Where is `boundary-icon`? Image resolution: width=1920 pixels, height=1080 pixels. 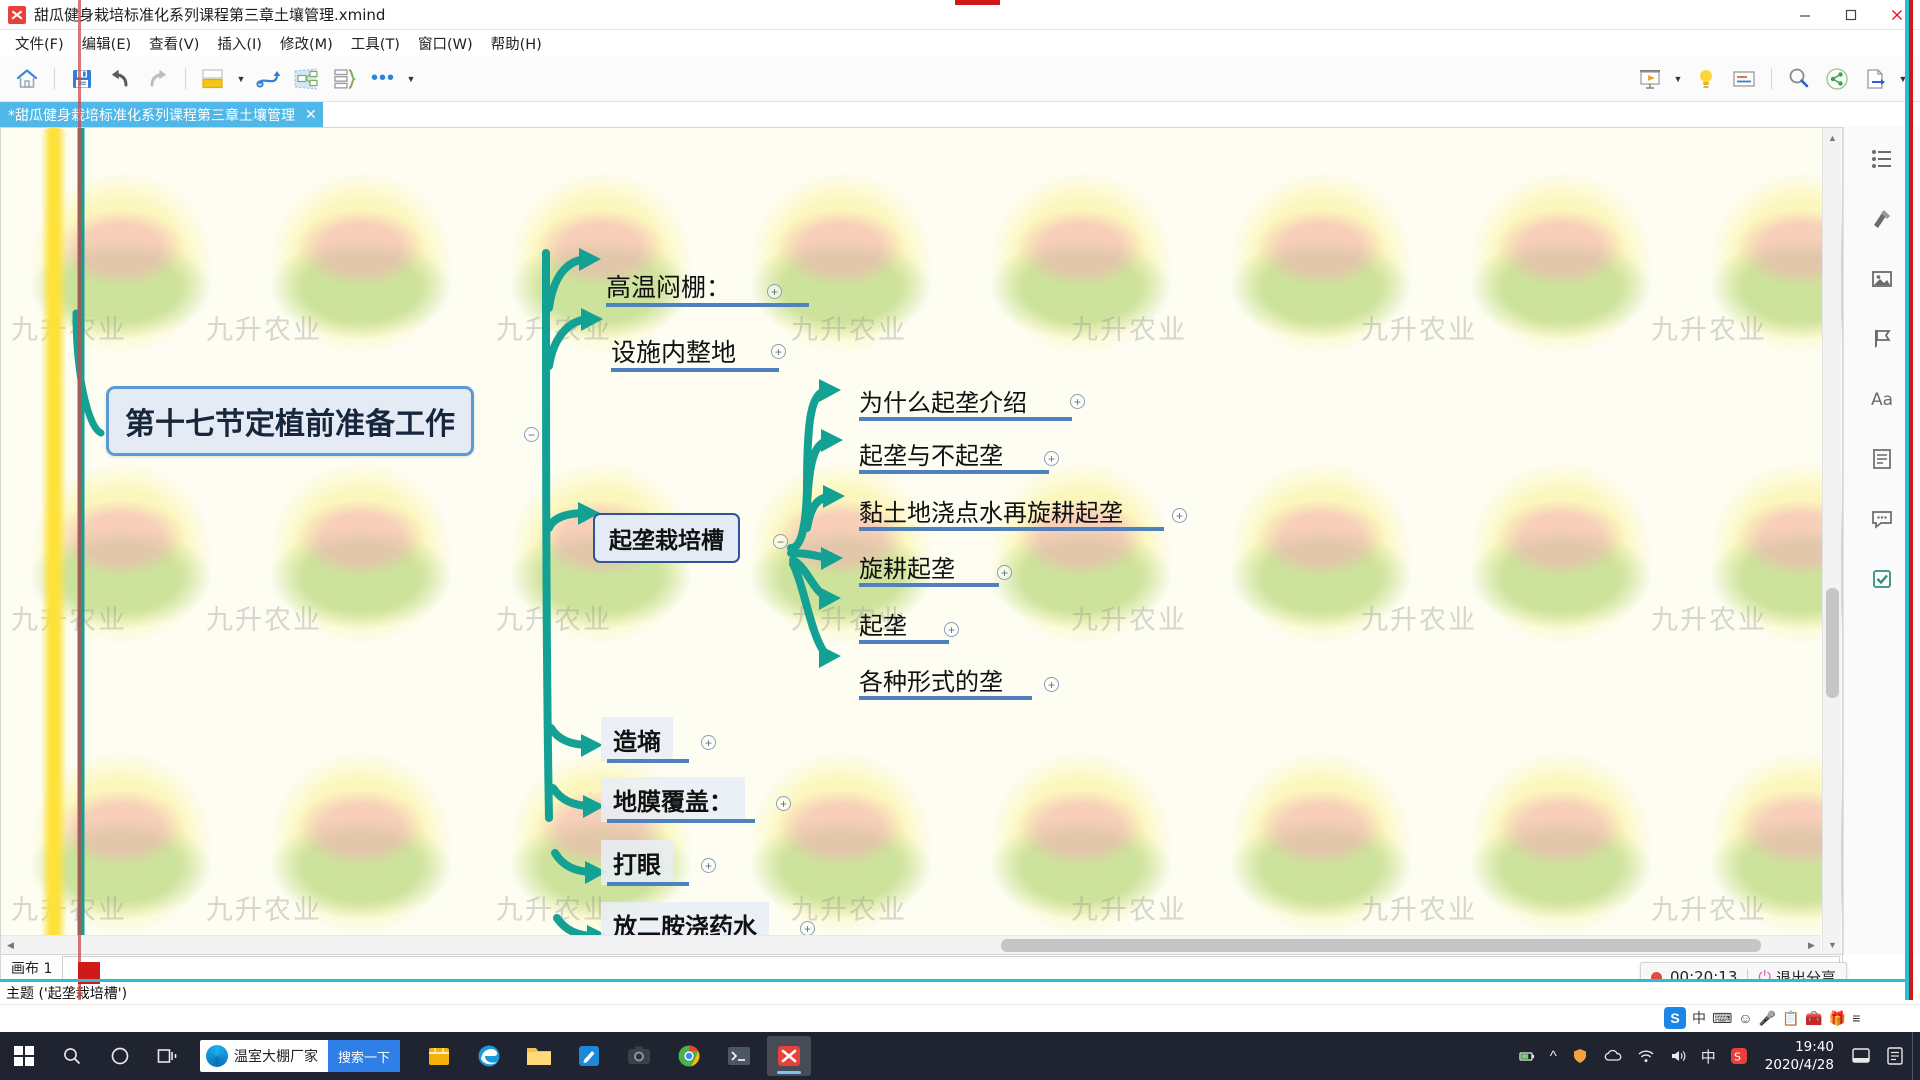 boundary-icon is located at coordinates (307, 79).